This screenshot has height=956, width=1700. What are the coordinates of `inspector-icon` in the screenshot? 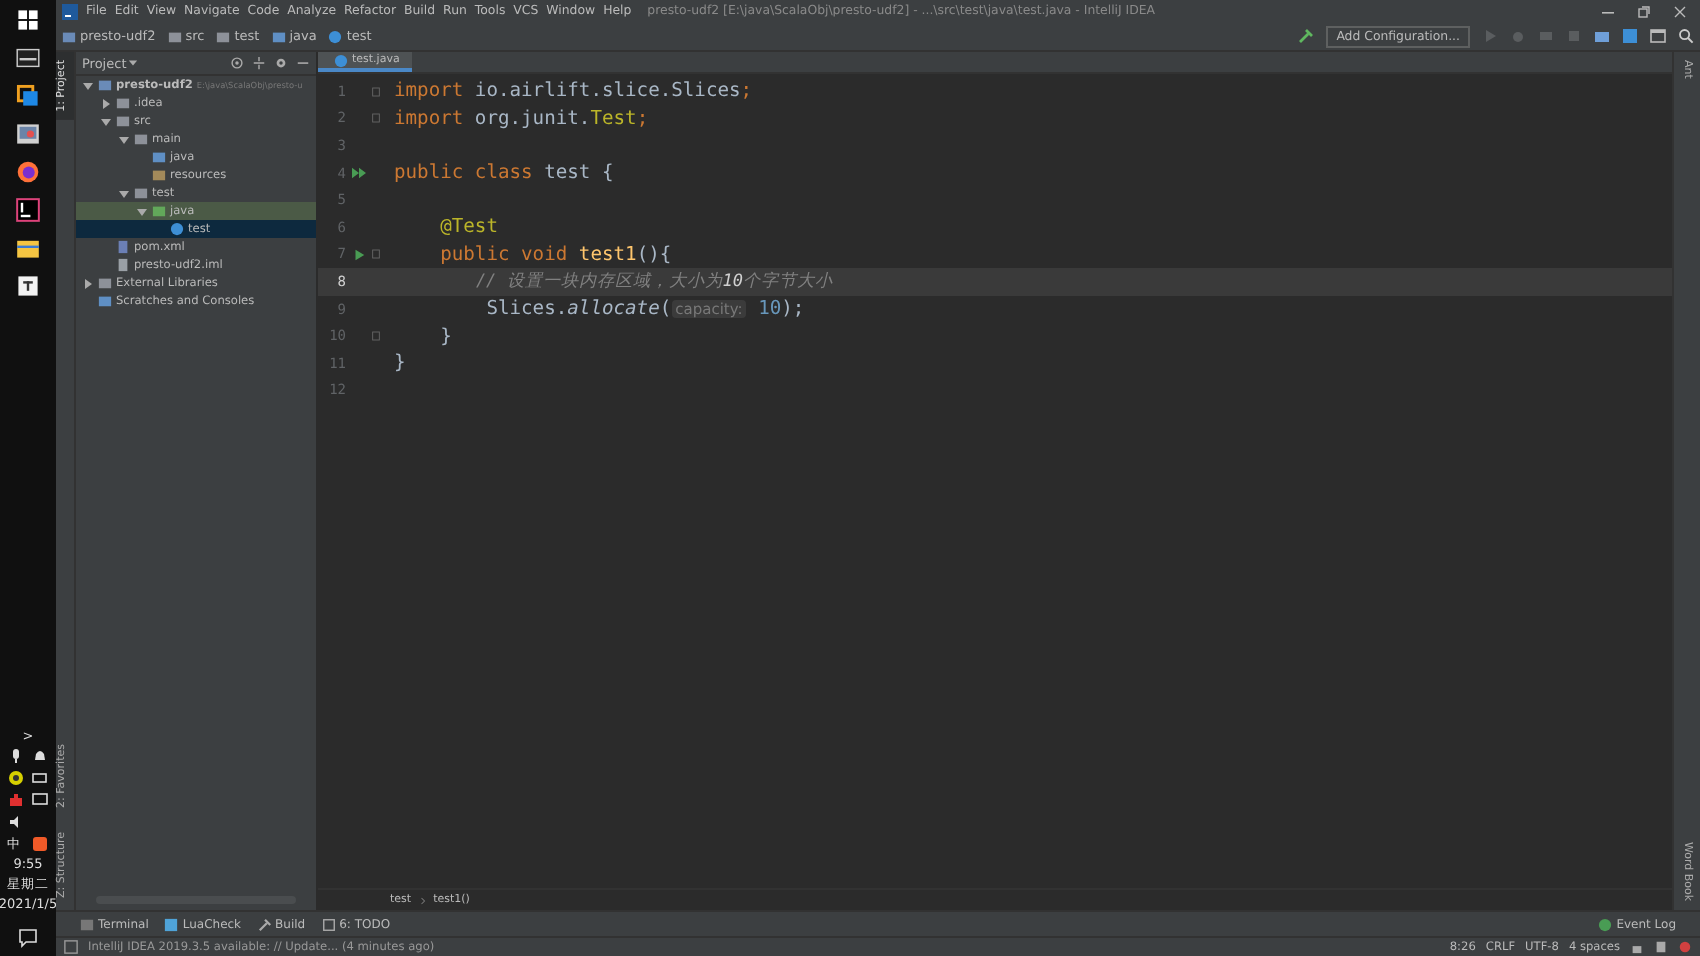 It's located at (1661, 947).